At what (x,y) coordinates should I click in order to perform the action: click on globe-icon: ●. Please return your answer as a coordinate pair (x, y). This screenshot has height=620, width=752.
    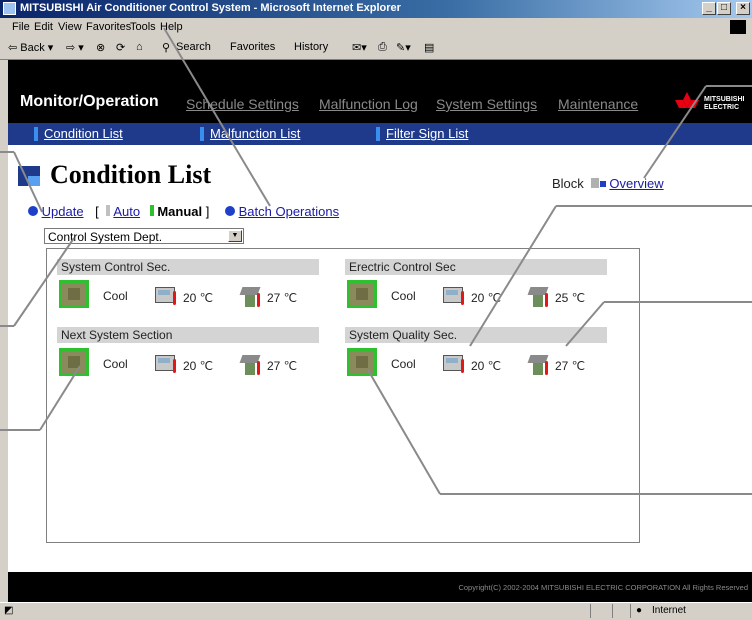
    Looking at the image, I should click on (639, 610).